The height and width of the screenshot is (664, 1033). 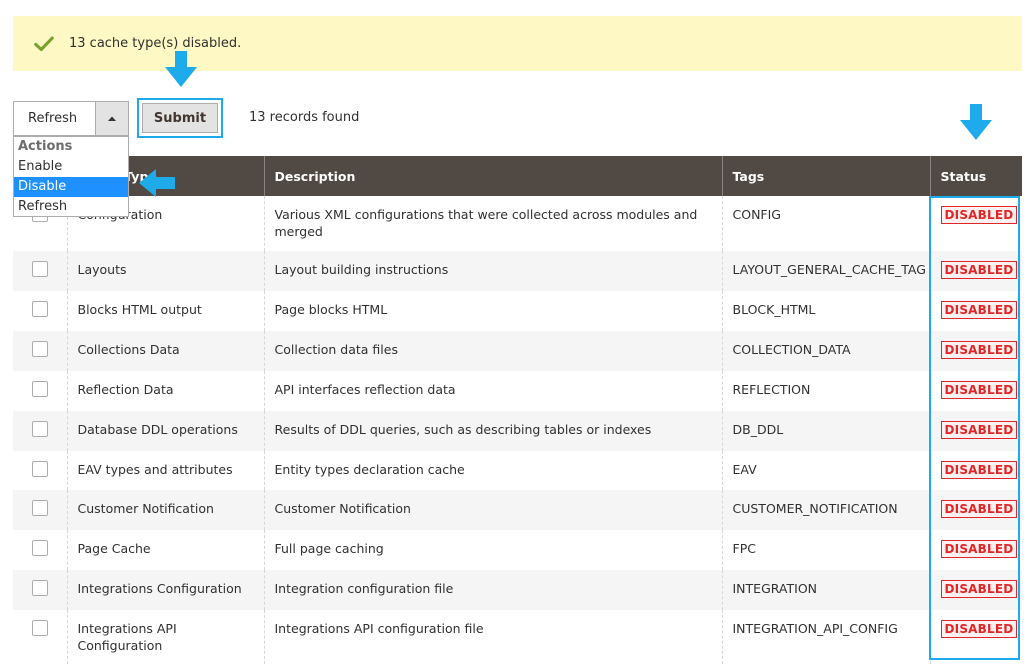 I want to click on actions-dropdown-menu: Actions Enable Disable Refresh, so click(x=71, y=176).